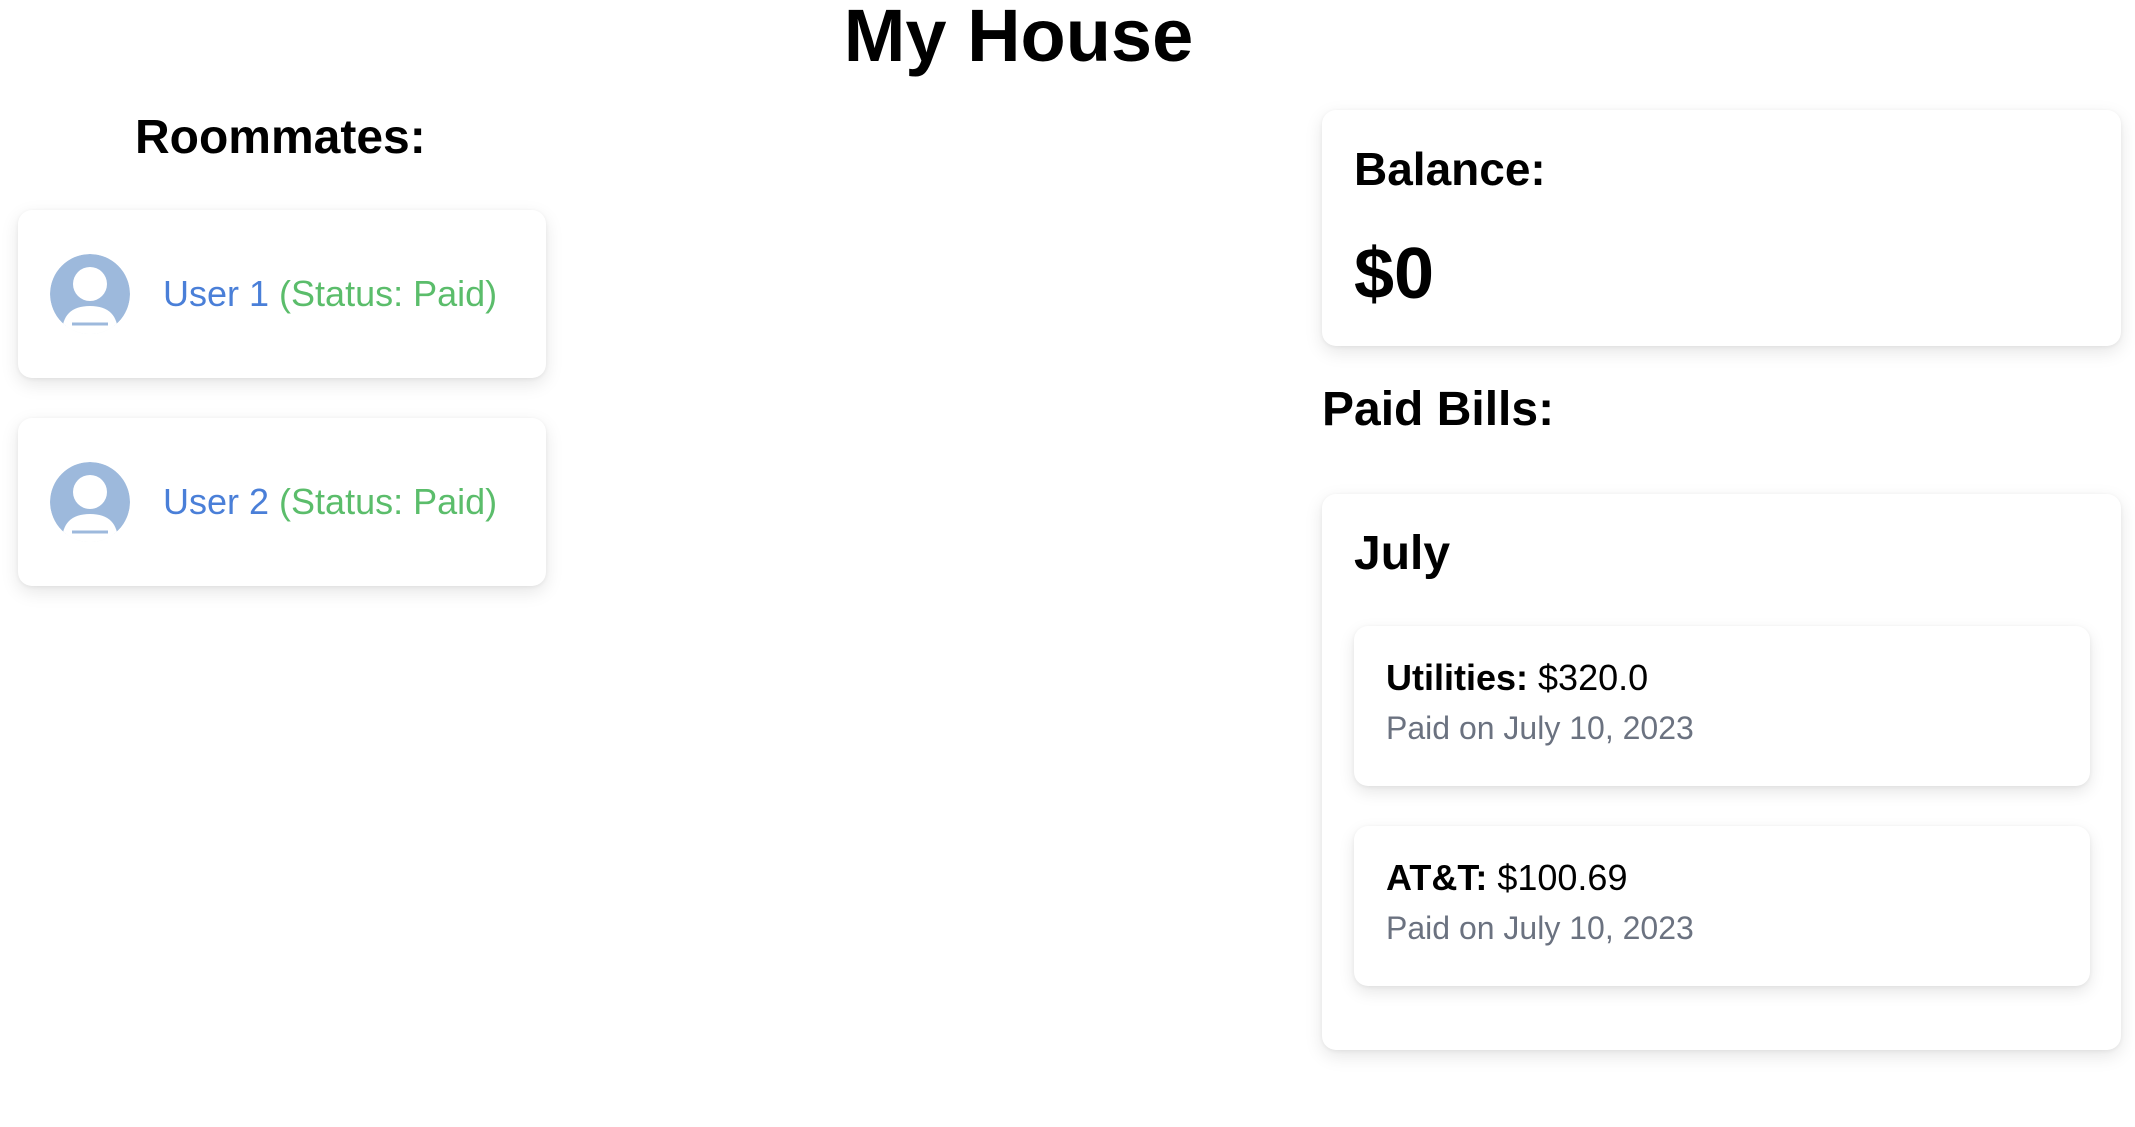  Describe the element at coordinates (1402, 553) in the screenshot. I see `month-title: July` at that location.